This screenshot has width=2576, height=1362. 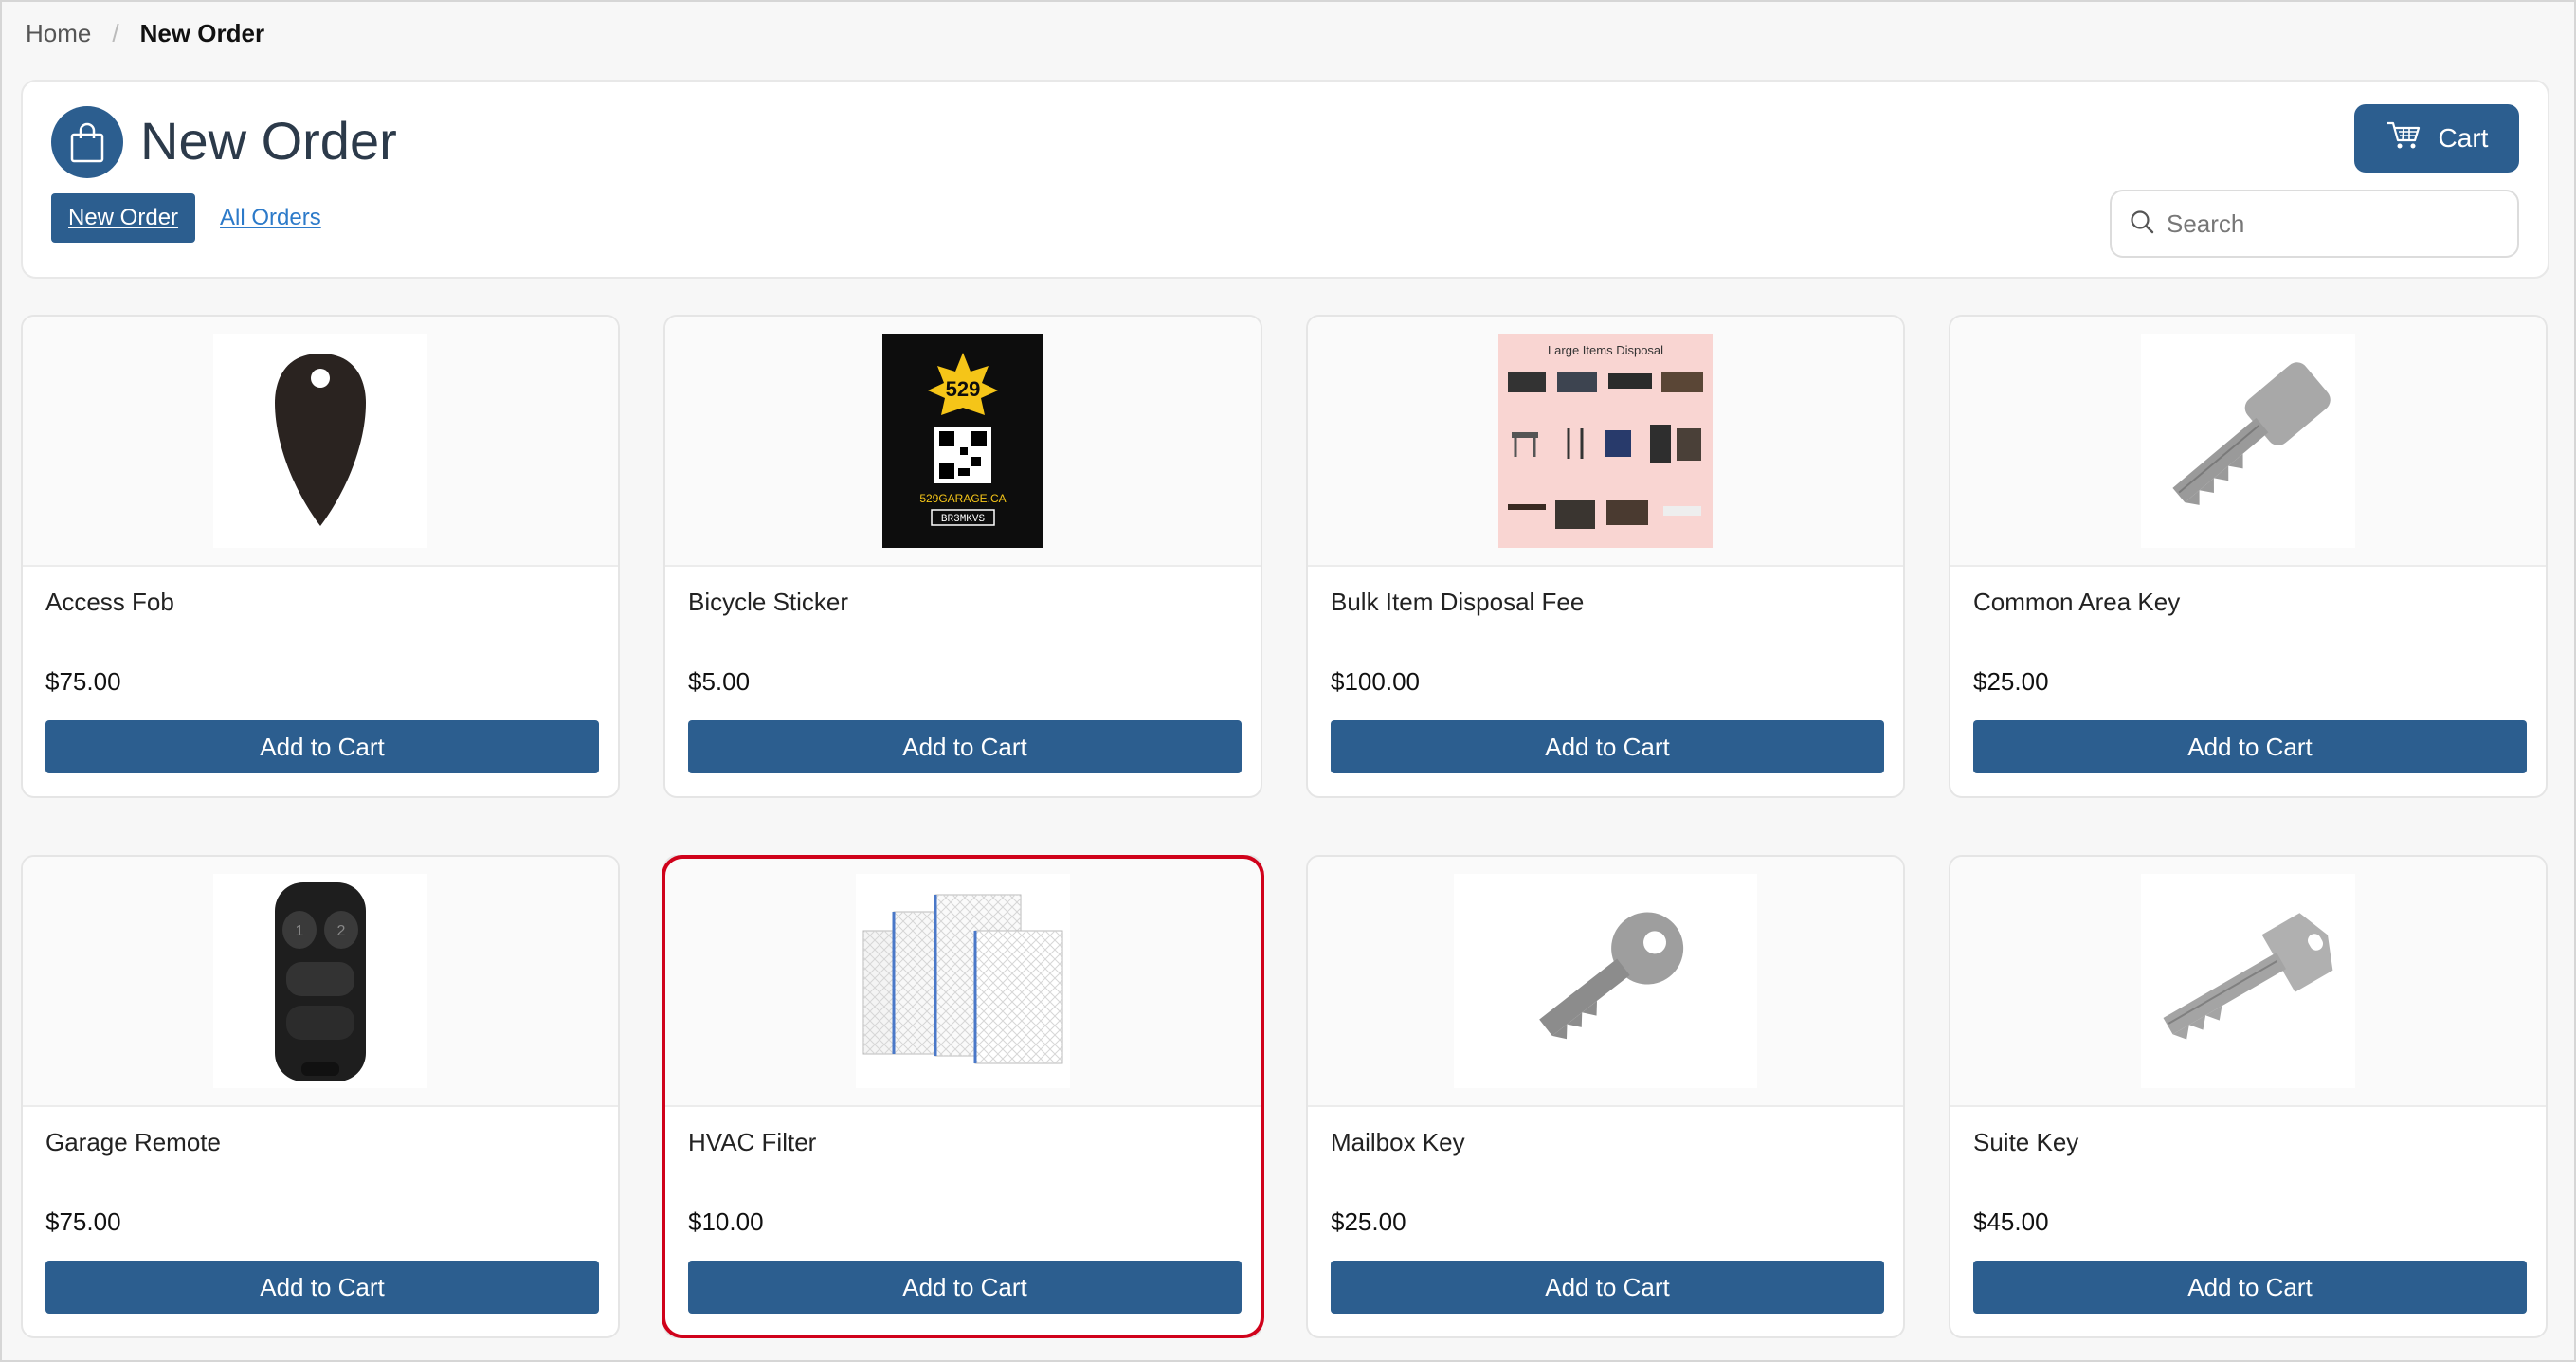 I want to click on breadcrumb-home-link: Home, so click(x=58, y=33).